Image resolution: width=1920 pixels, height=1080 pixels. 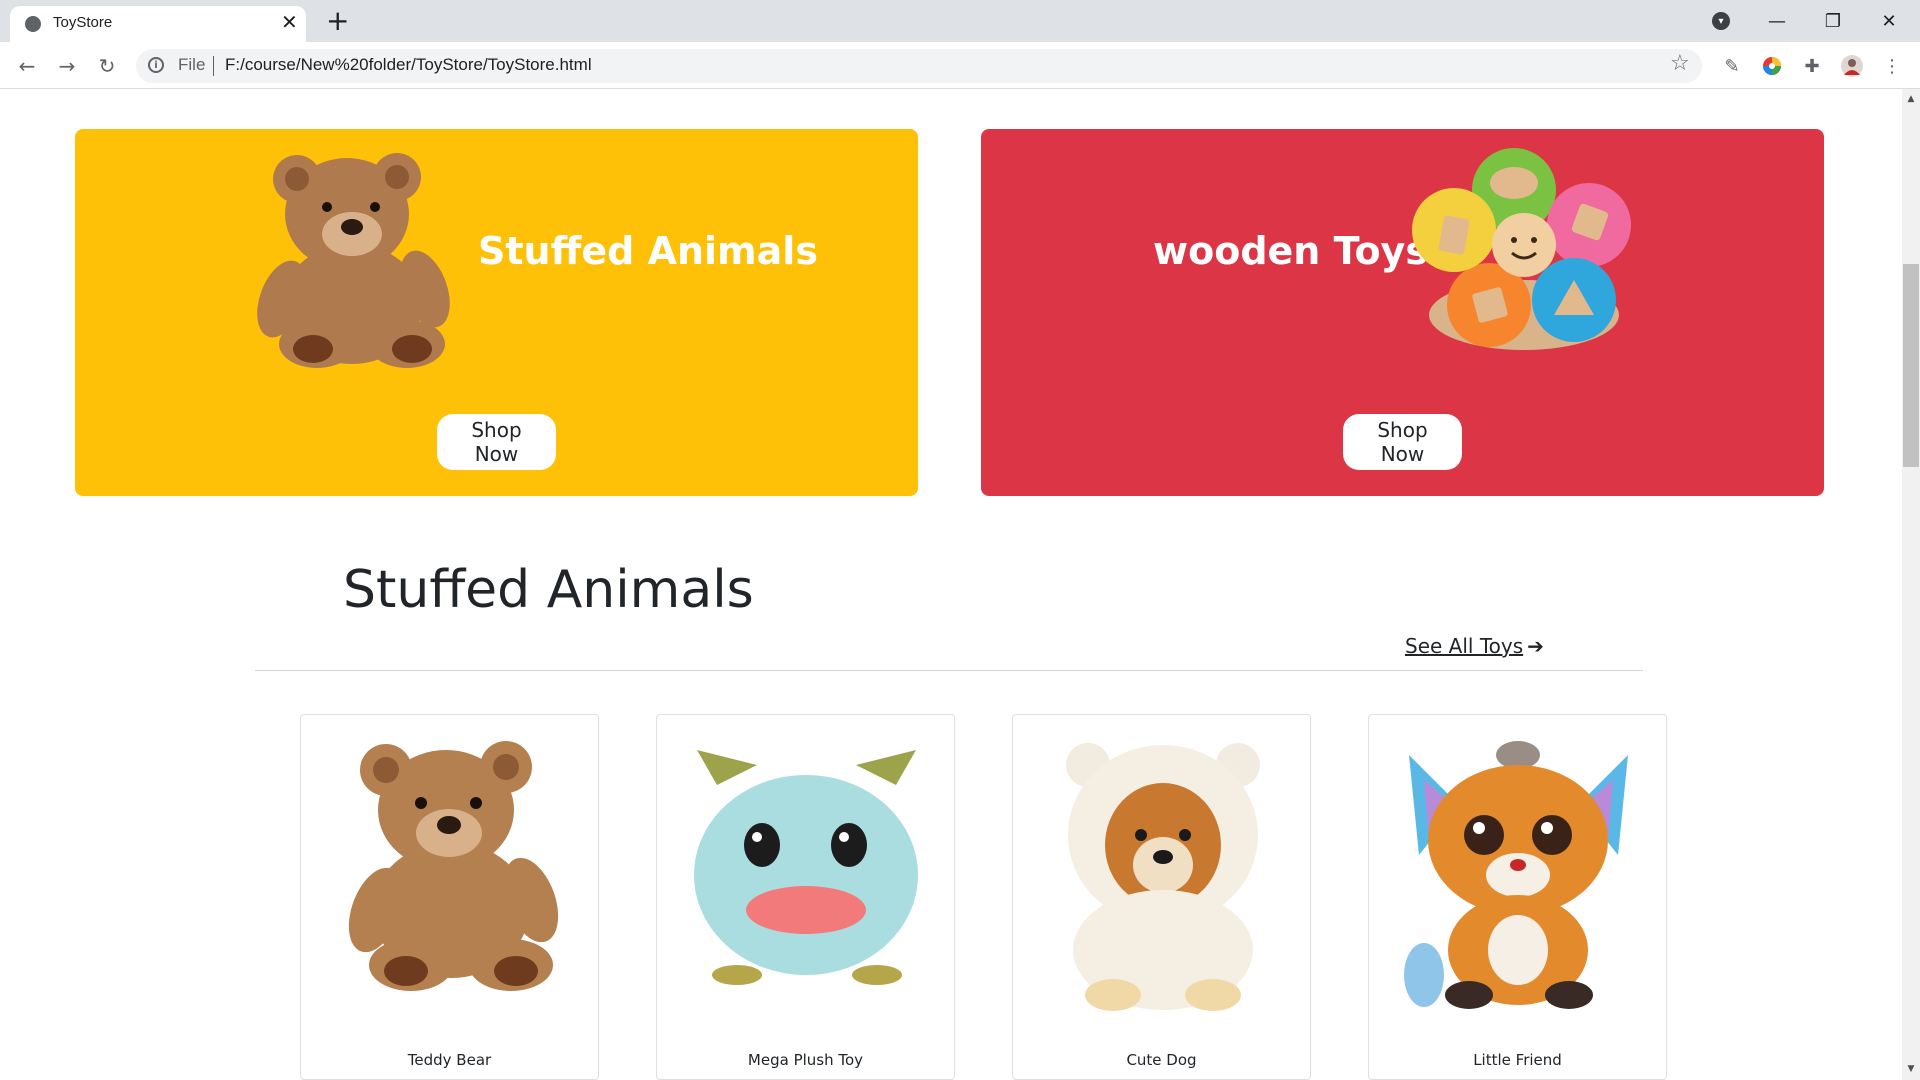 What do you see at coordinates (449, 1060) in the screenshot?
I see `product-name: Teddy Bear` at bounding box center [449, 1060].